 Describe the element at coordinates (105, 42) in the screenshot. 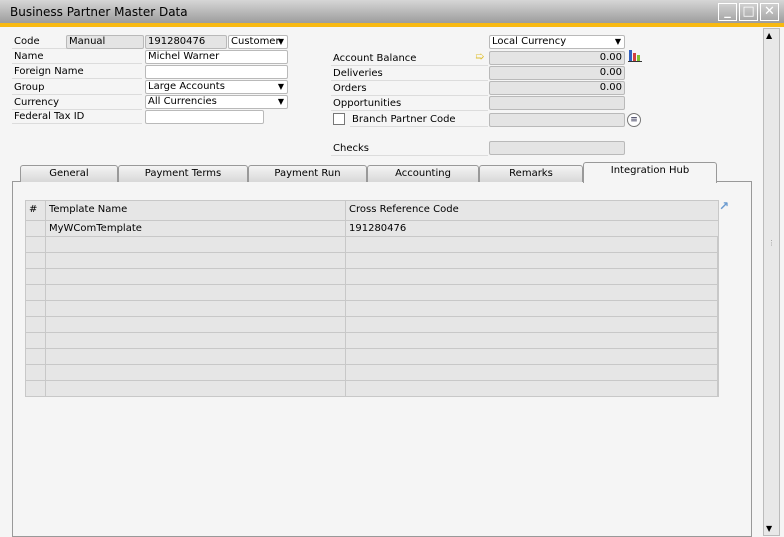

I see `code-series-select: Manual` at that location.